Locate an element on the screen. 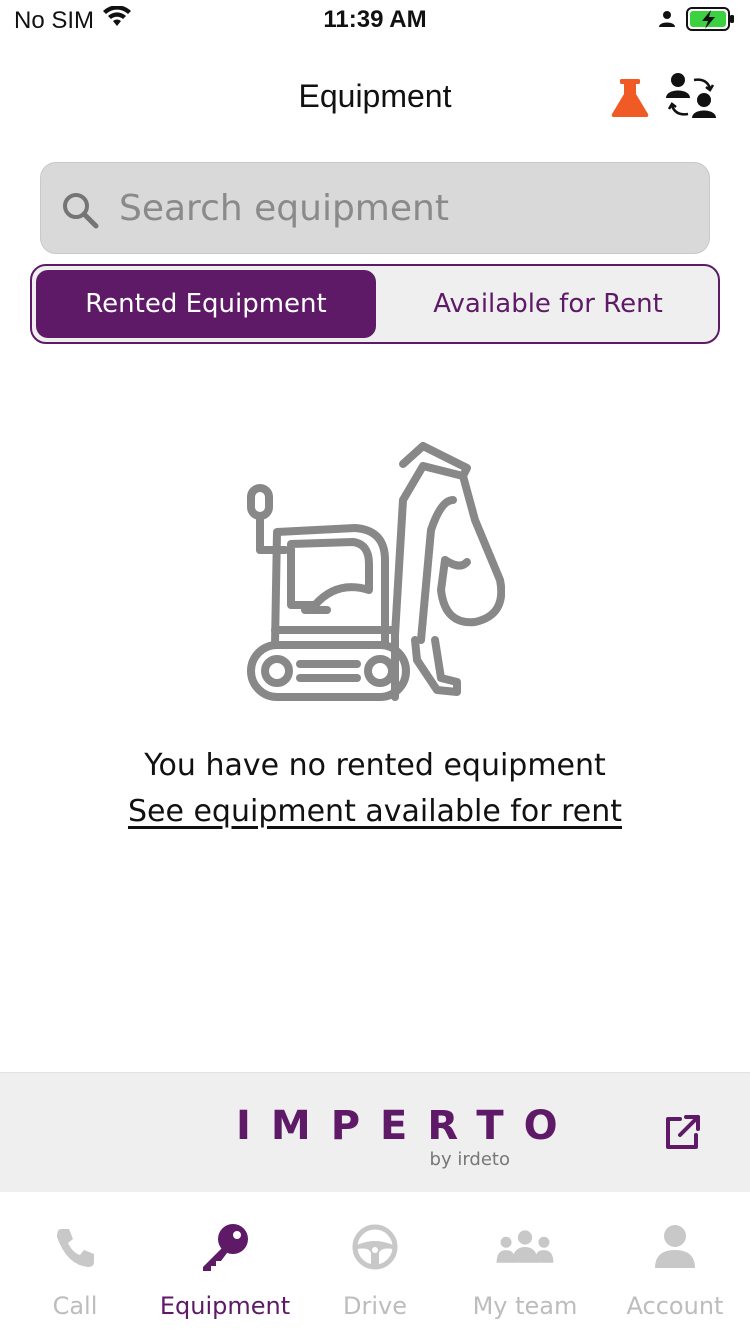 The height and width of the screenshot is (1334, 750). nav-label-drive: Drive is located at coordinates (375, 1306).